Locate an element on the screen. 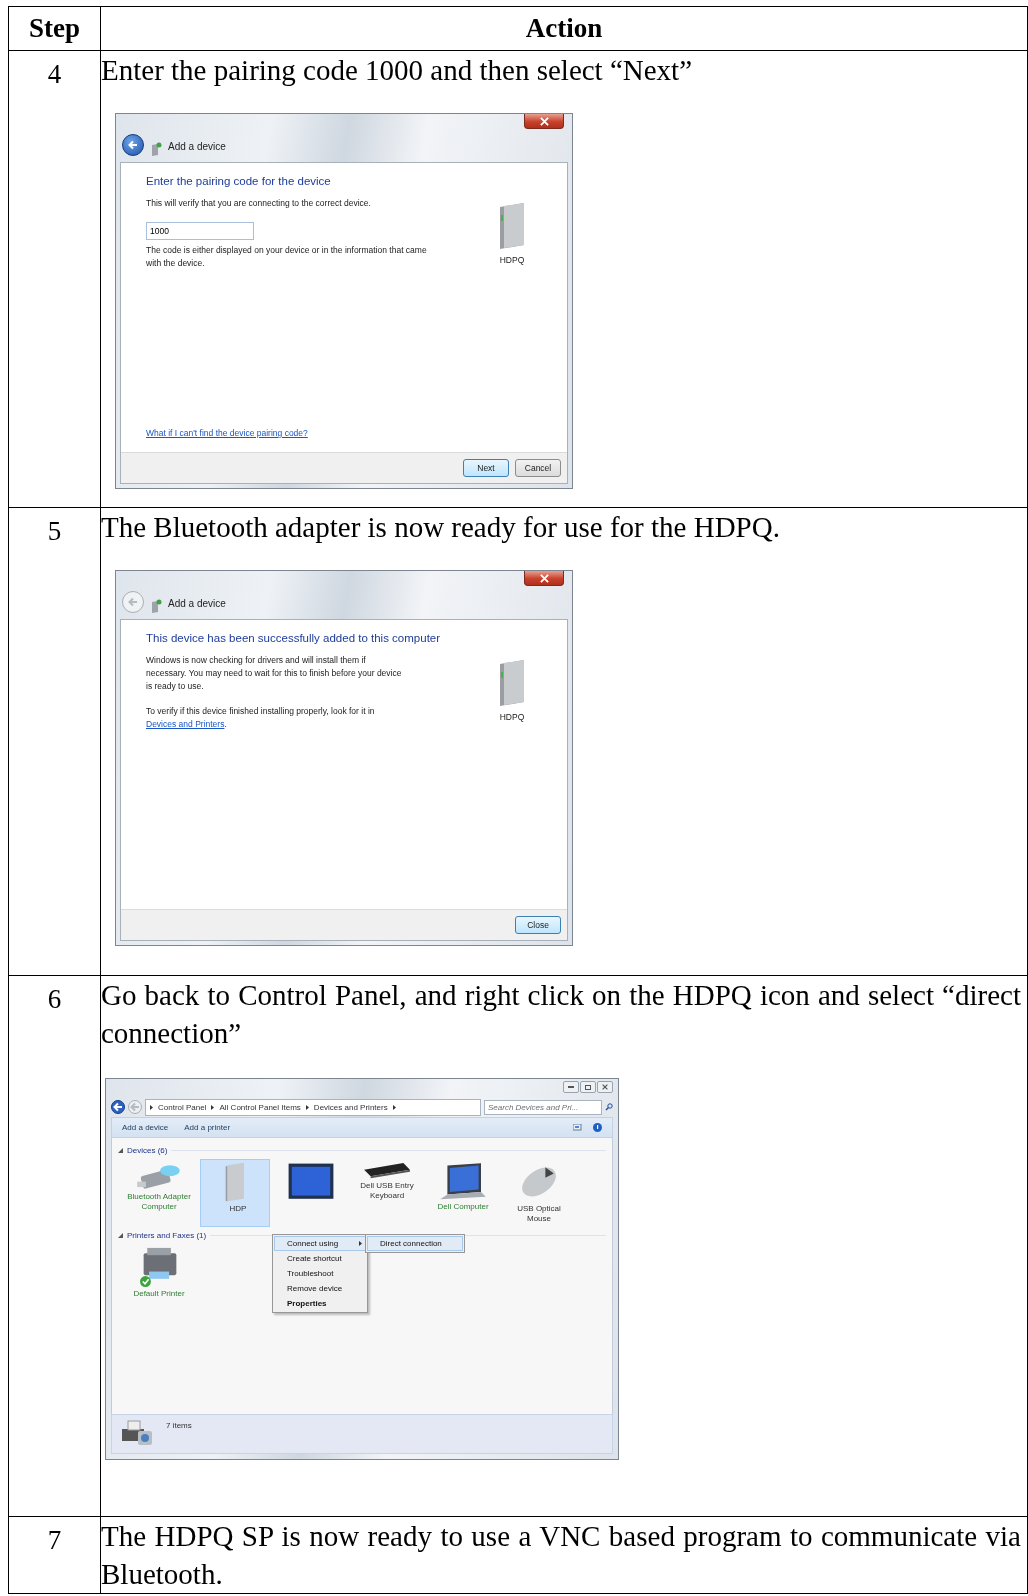  paragraph: To verify if this device finished installing properly, look for it in Devices and Printers. is located at coordinates (261, 718).